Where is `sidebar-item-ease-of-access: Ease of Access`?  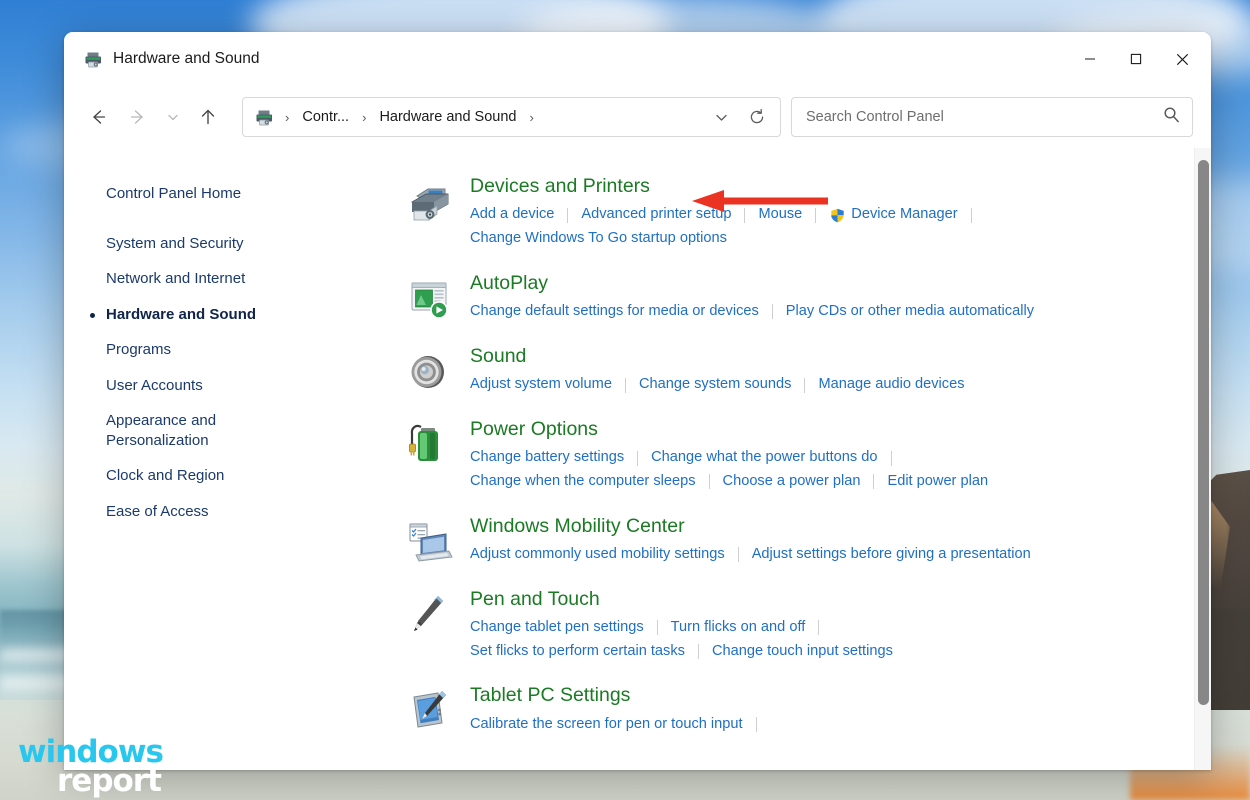
sidebar-item-ease-of-access: Ease of Access is located at coordinates (211, 512).